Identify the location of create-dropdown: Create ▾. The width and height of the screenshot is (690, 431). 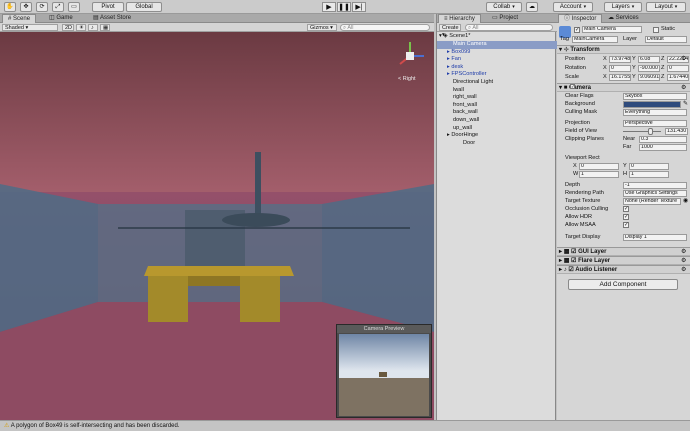
(450, 31).